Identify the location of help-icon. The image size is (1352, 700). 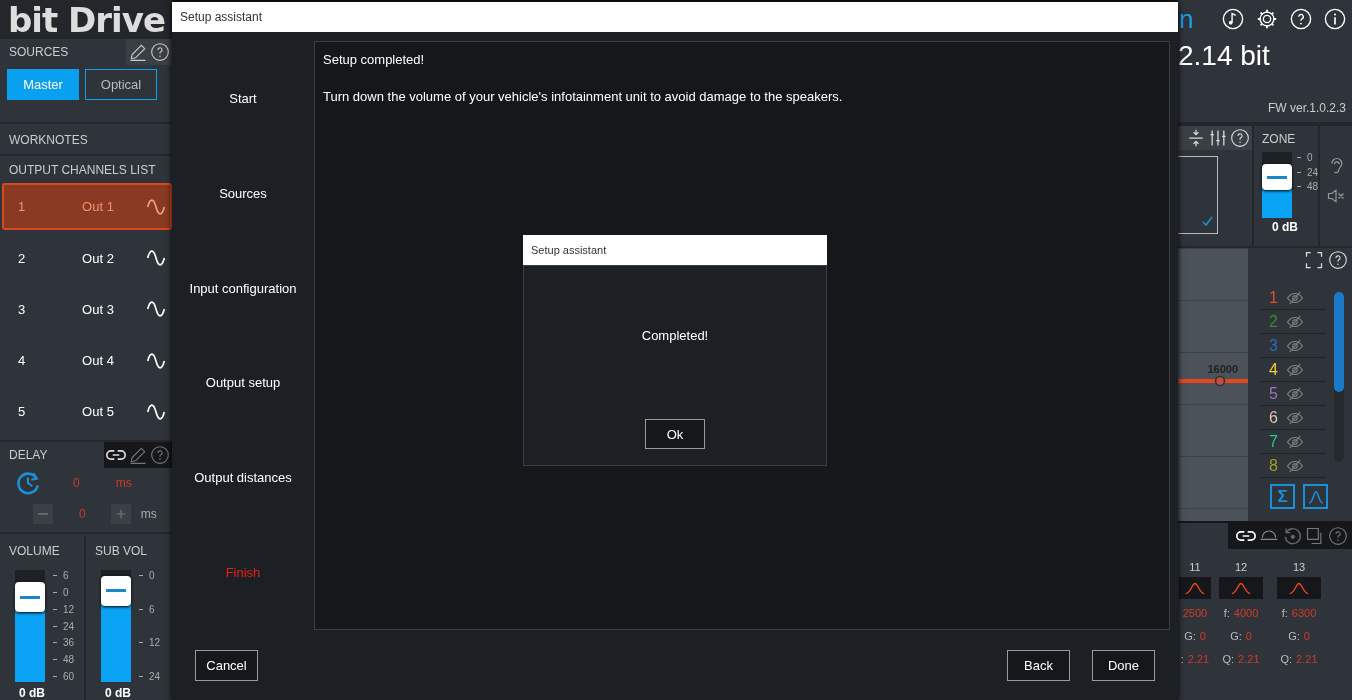
(160, 52).